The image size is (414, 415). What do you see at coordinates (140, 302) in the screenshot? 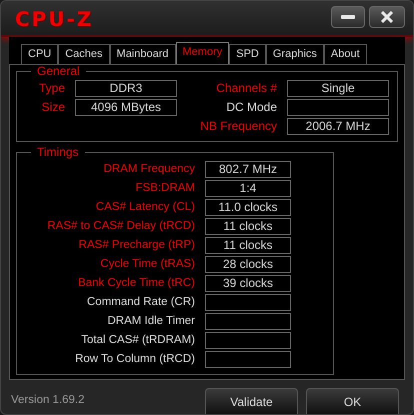
I see `field-label: Command Rate (CR)` at bounding box center [140, 302].